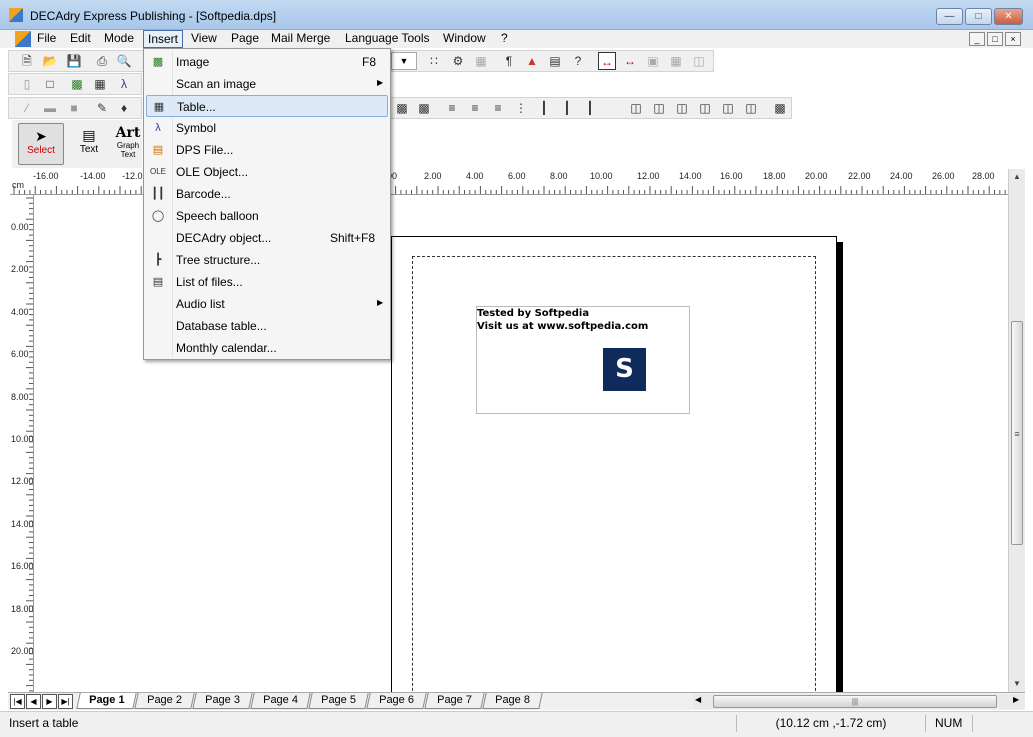  What do you see at coordinates (300, 39) in the screenshot?
I see `menu-mail-merge: Mail Merge` at bounding box center [300, 39].